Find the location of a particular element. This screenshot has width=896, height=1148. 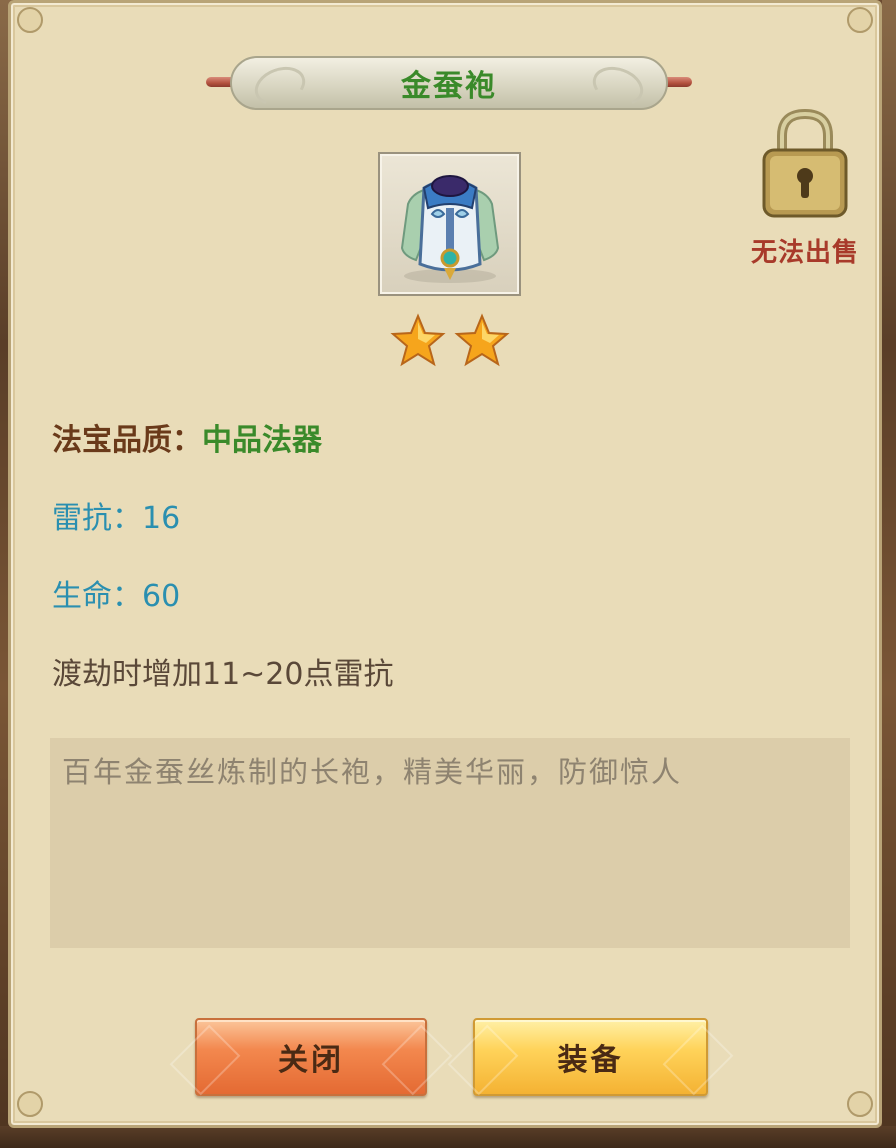

equip-button: 装备 is located at coordinates (590, 1057).